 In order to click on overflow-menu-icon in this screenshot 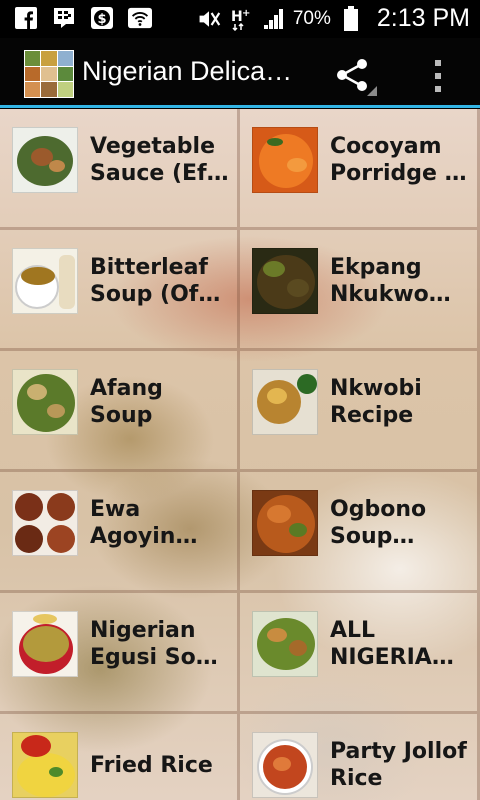, I will do `click(438, 76)`.